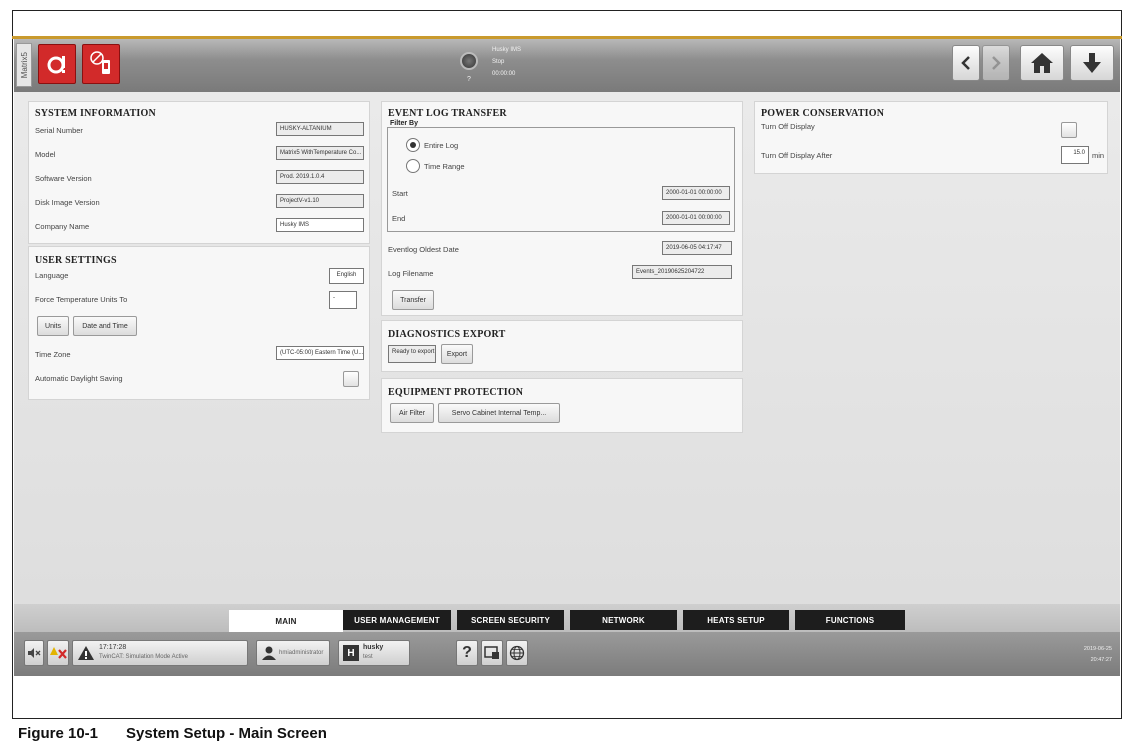 This screenshot has height=745, width=1125. Describe the element at coordinates (510, 620) in the screenshot. I see `tab-screen-security: SCREEN SECURITY` at that location.